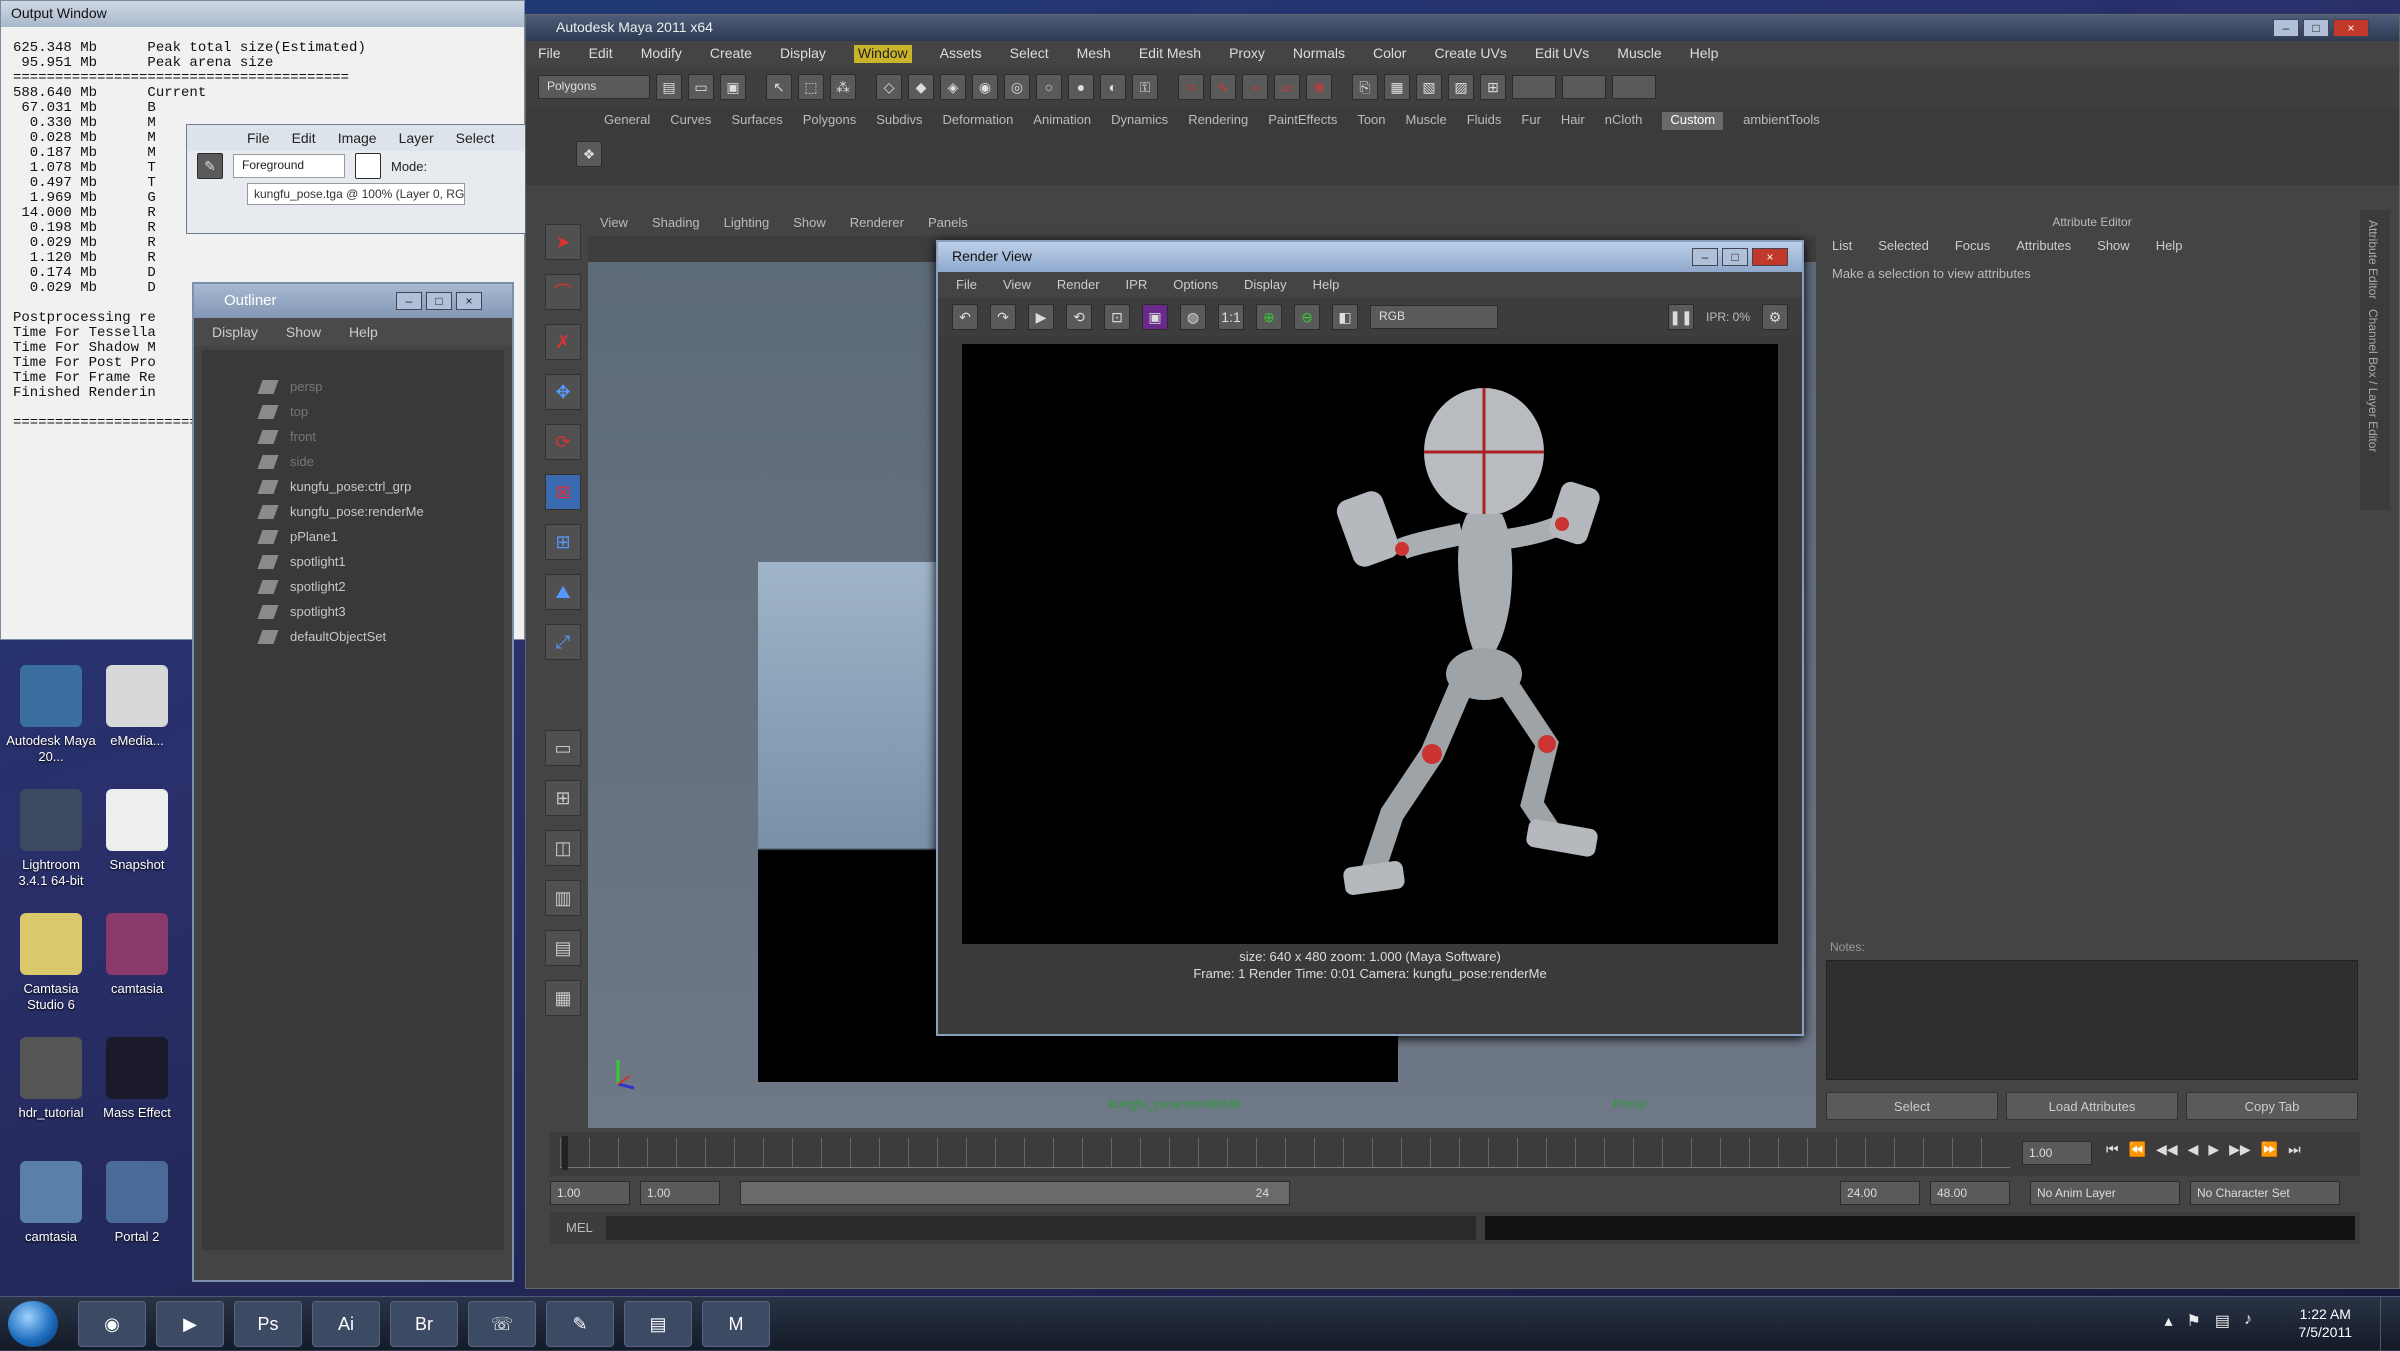 The width and height of the screenshot is (2400, 1351). What do you see at coordinates (563, 492) in the screenshot?
I see `scale-tool-icon: ⊠` at bounding box center [563, 492].